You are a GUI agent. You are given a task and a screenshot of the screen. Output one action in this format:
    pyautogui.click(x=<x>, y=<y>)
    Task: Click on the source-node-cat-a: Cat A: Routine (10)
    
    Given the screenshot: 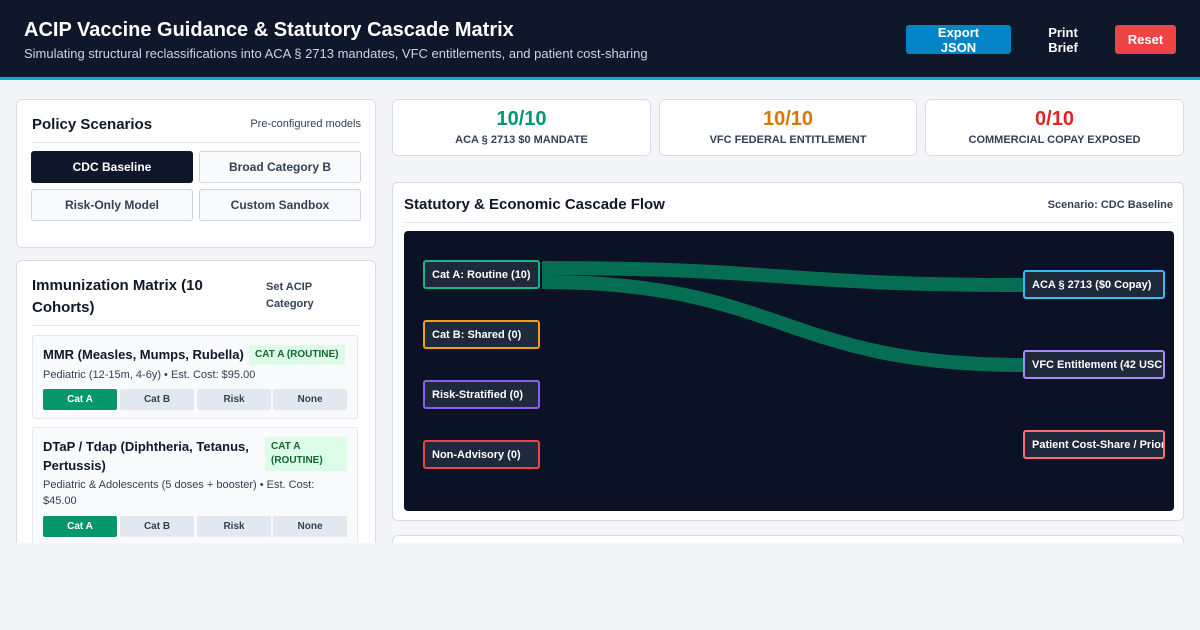 What is the action you would take?
    pyautogui.click(x=481, y=274)
    